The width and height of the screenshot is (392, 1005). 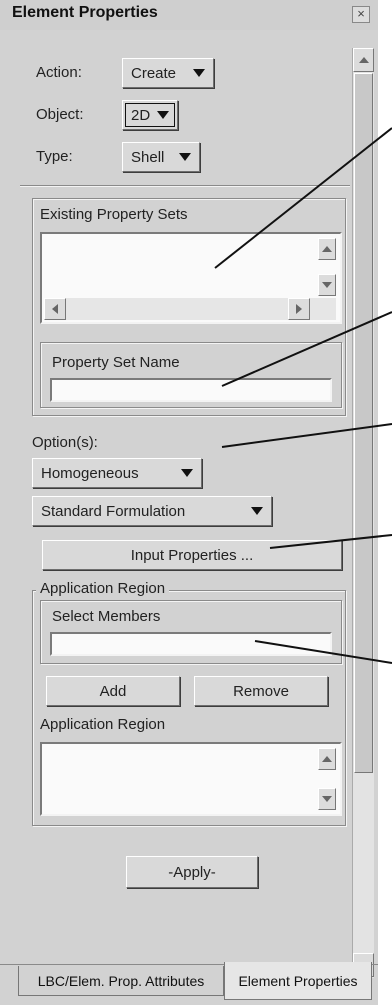 What do you see at coordinates (303, 198) in the screenshot?
I see `callout-line-existing-sets` at bounding box center [303, 198].